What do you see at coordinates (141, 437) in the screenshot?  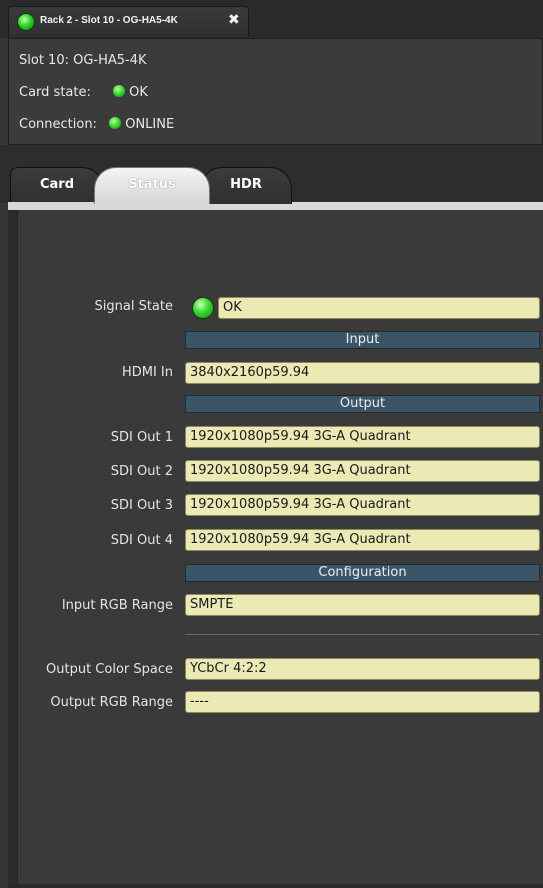 I see `sdi-out-1-label: SDI Out 1` at bounding box center [141, 437].